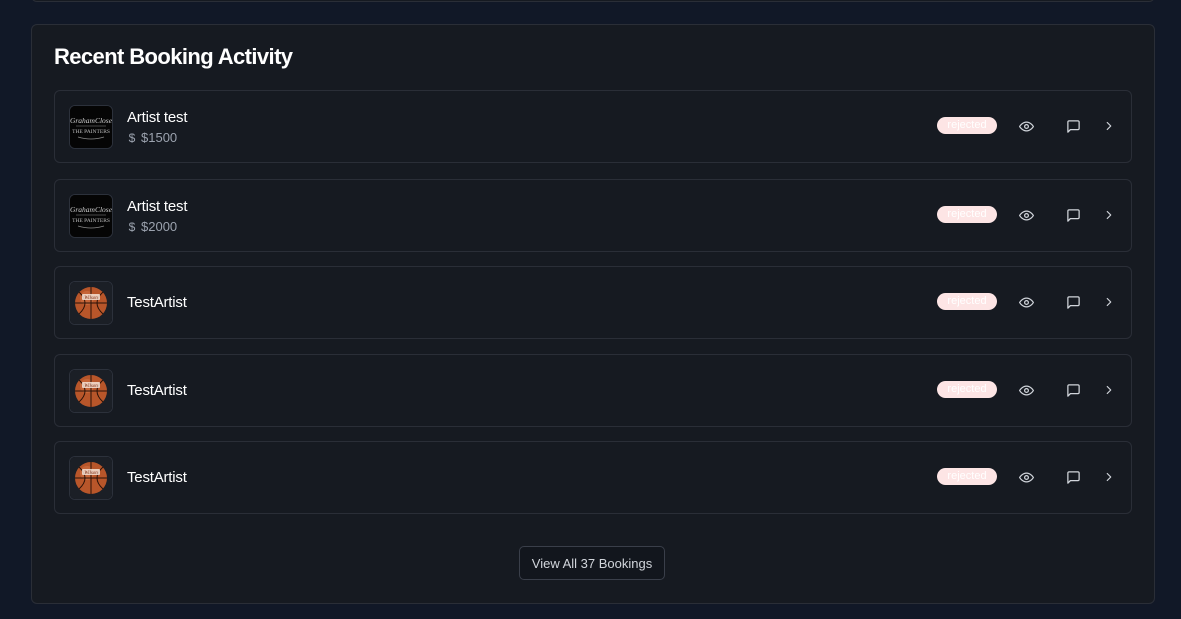 The image size is (1181, 619). Describe the element at coordinates (157, 127) in the screenshot. I see `booking-info: Artist test $ $1500` at that location.